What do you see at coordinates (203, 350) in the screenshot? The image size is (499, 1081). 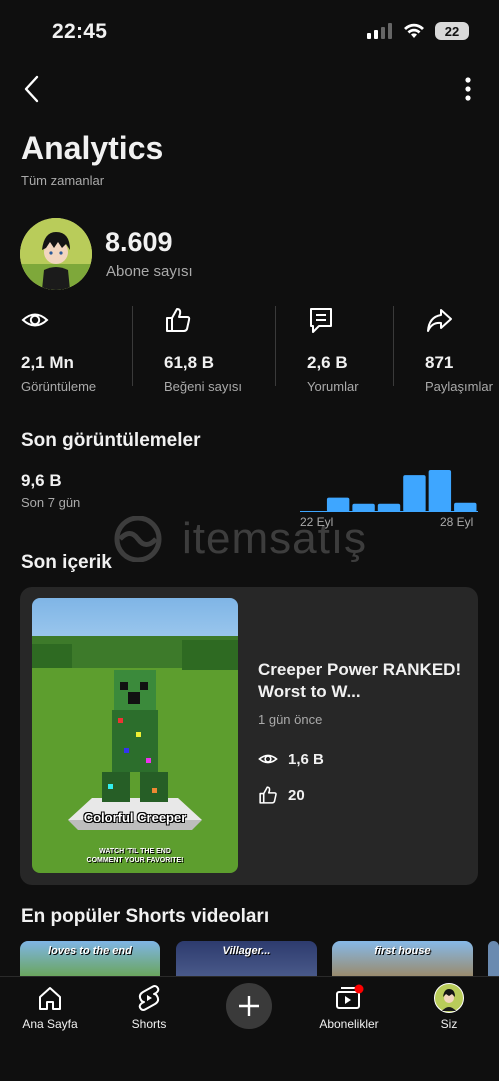 I see `stat-likes: 61,8 B Beğeni sayısı` at bounding box center [203, 350].